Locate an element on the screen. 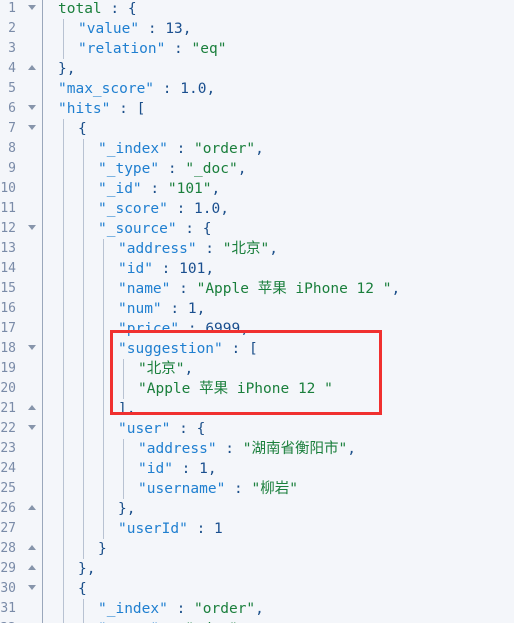  code-line: "_id" : "101", is located at coordinates (159, 189).